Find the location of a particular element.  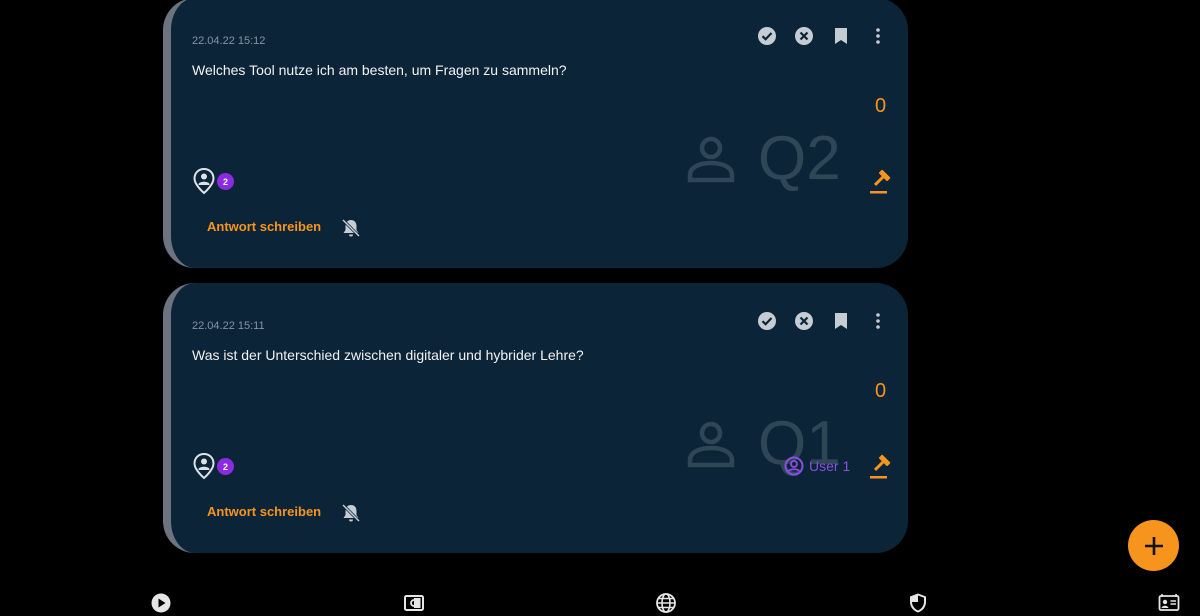

plus-icon is located at coordinates (1153, 545).